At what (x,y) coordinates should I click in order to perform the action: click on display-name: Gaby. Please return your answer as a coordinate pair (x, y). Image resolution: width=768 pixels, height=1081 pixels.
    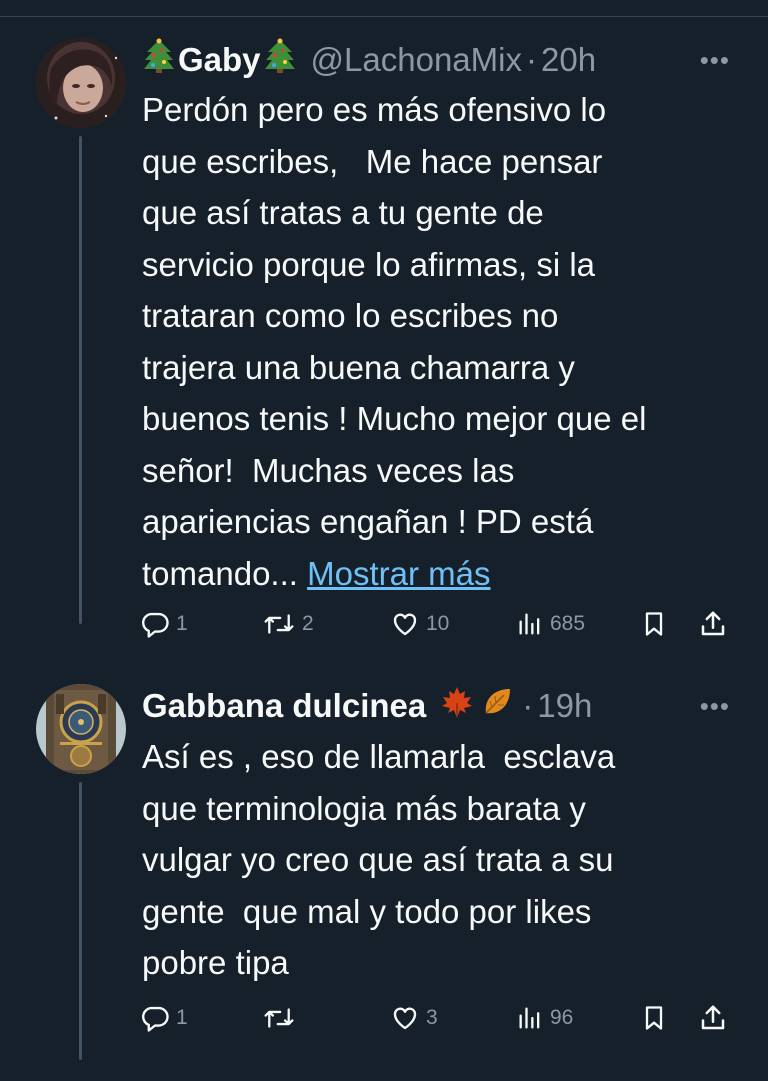
    Looking at the image, I should click on (219, 60).